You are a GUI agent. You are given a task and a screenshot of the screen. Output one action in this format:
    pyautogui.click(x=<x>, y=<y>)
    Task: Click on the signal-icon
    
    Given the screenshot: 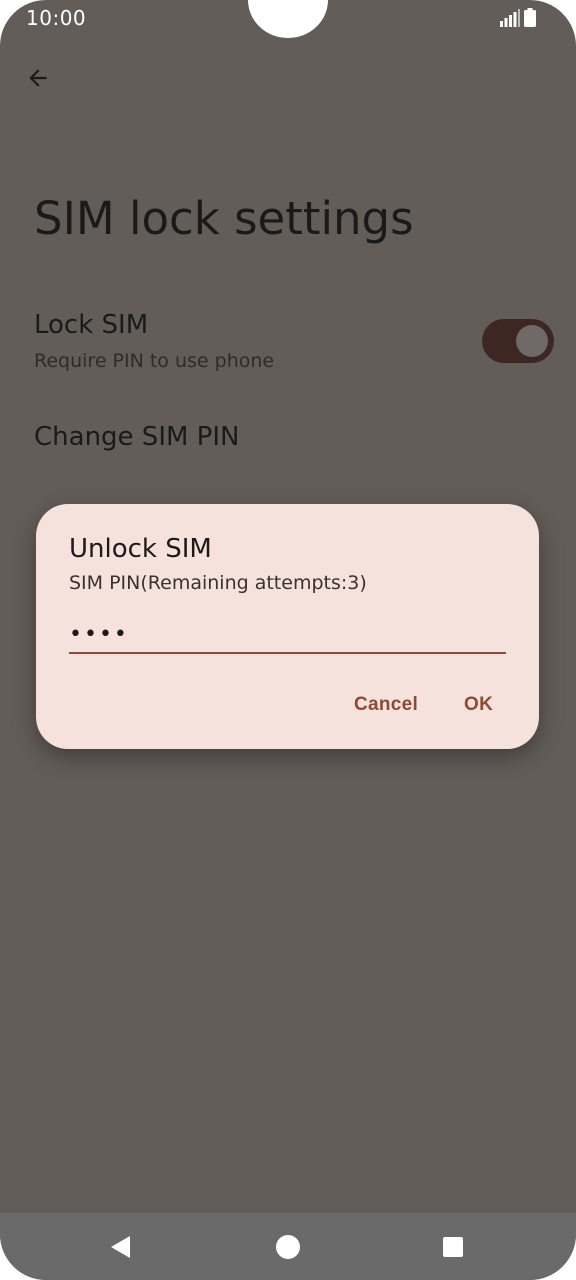 What is the action you would take?
    pyautogui.click(x=510, y=18)
    